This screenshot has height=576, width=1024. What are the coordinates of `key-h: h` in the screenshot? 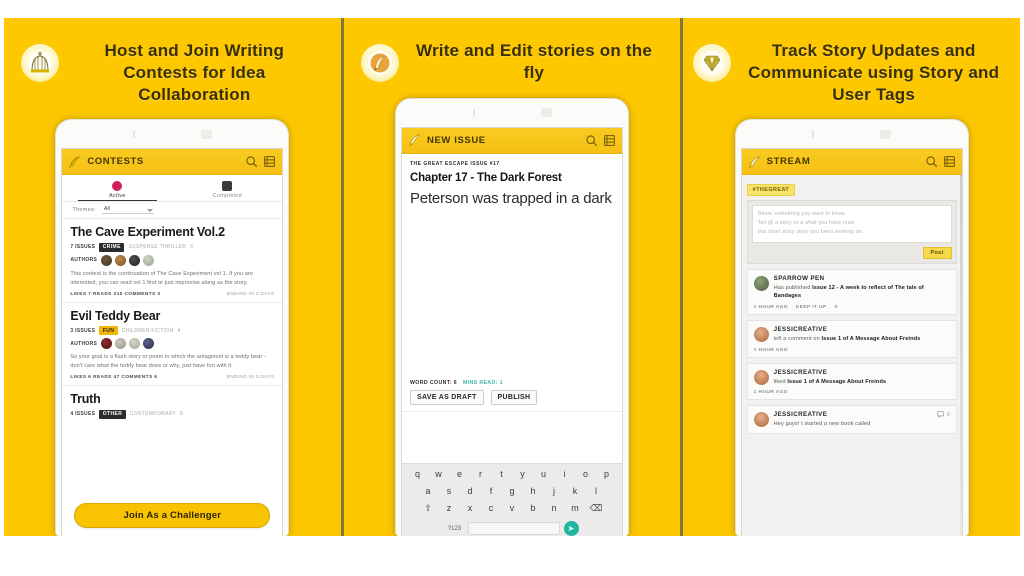 It's located at (533, 491).